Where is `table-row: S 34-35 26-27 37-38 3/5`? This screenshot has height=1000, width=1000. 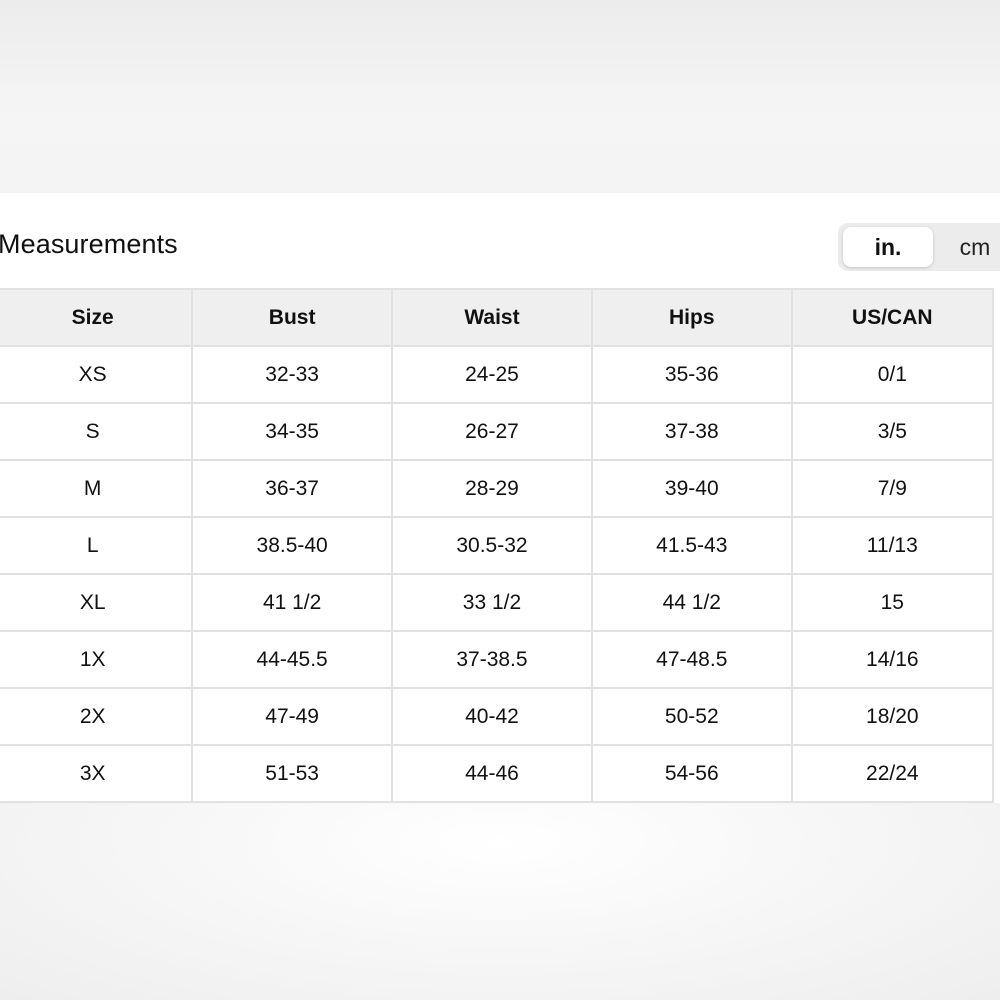
table-row: S 34-35 26-27 37-38 3/5 is located at coordinates (497, 431).